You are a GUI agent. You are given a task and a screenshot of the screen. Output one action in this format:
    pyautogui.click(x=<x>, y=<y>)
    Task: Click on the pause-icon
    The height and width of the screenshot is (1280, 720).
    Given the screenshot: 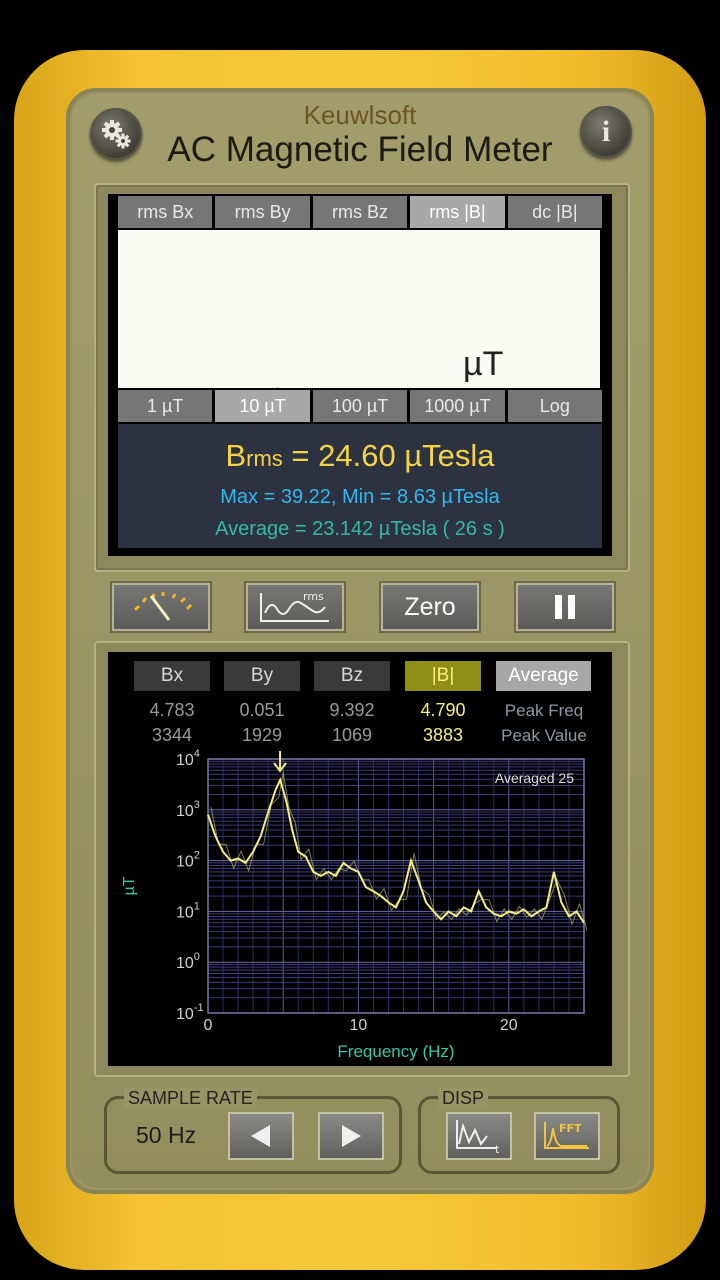 What is the action you would take?
    pyautogui.click(x=565, y=607)
    